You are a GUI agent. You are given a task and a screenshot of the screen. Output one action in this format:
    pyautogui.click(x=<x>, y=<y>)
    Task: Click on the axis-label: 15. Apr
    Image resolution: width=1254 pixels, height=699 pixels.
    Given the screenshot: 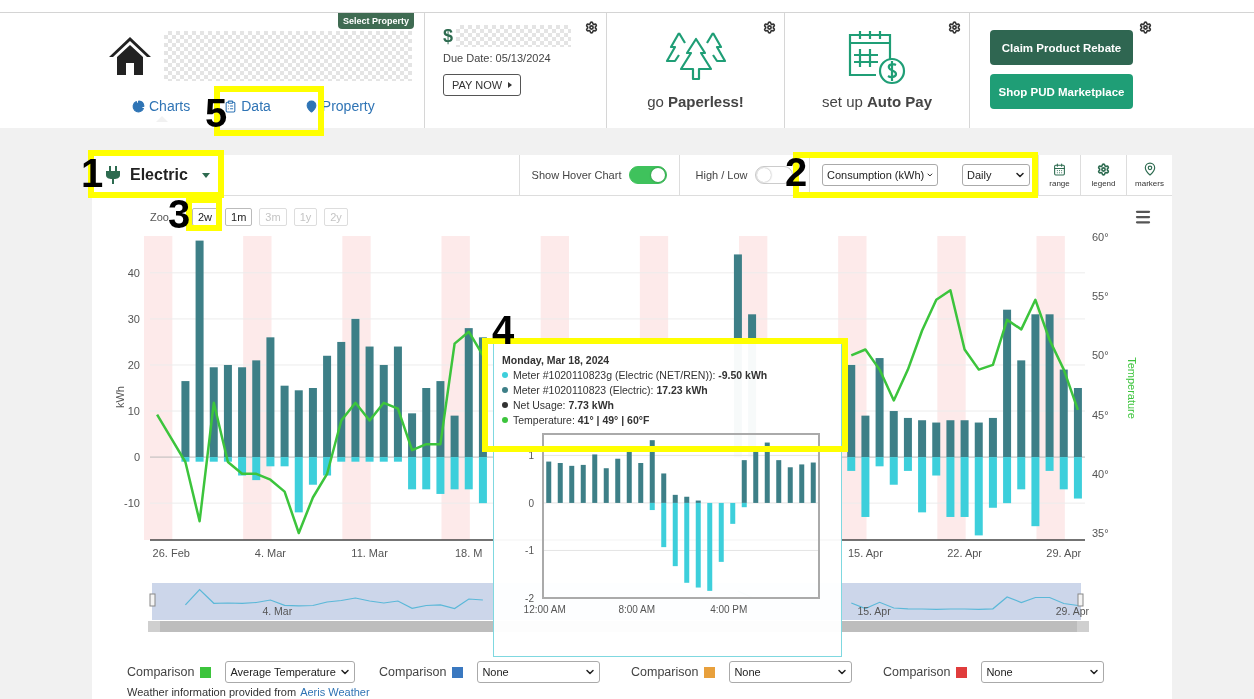 What is the action you would take?
    pyautogui.click(x=865, y=553)
    